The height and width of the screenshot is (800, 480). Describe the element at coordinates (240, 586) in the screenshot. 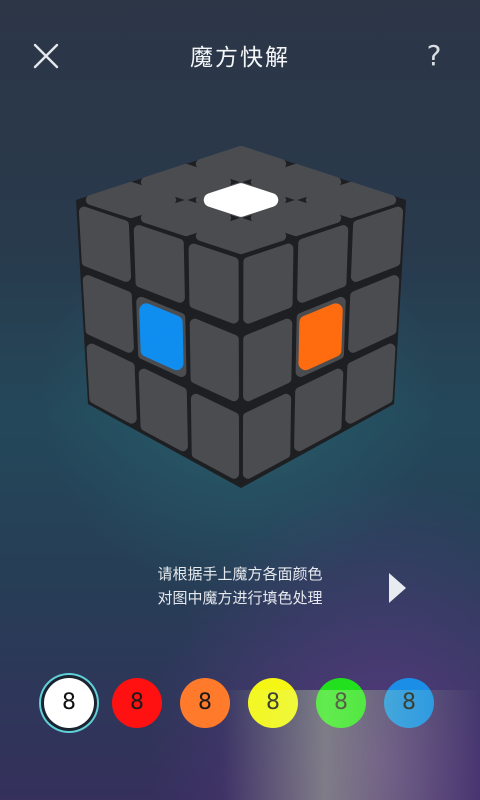

I see `instruction-text: 请根据手上魔方各面颜色 对图中魔方进行填色处理` at that location.